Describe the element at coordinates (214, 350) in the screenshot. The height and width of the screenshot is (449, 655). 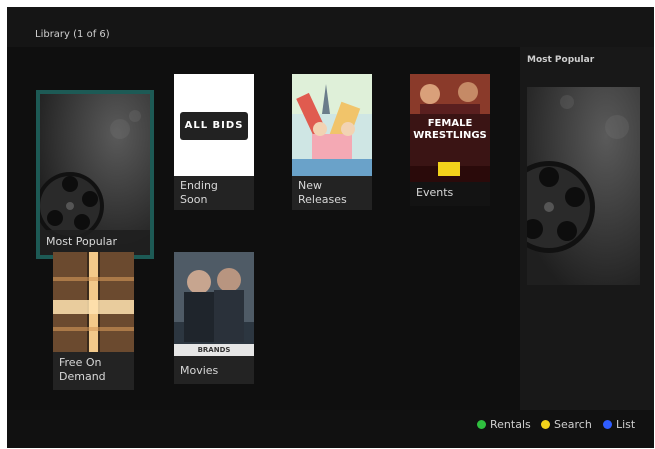
I see `movies-poster-text: BRANDS` at that location.